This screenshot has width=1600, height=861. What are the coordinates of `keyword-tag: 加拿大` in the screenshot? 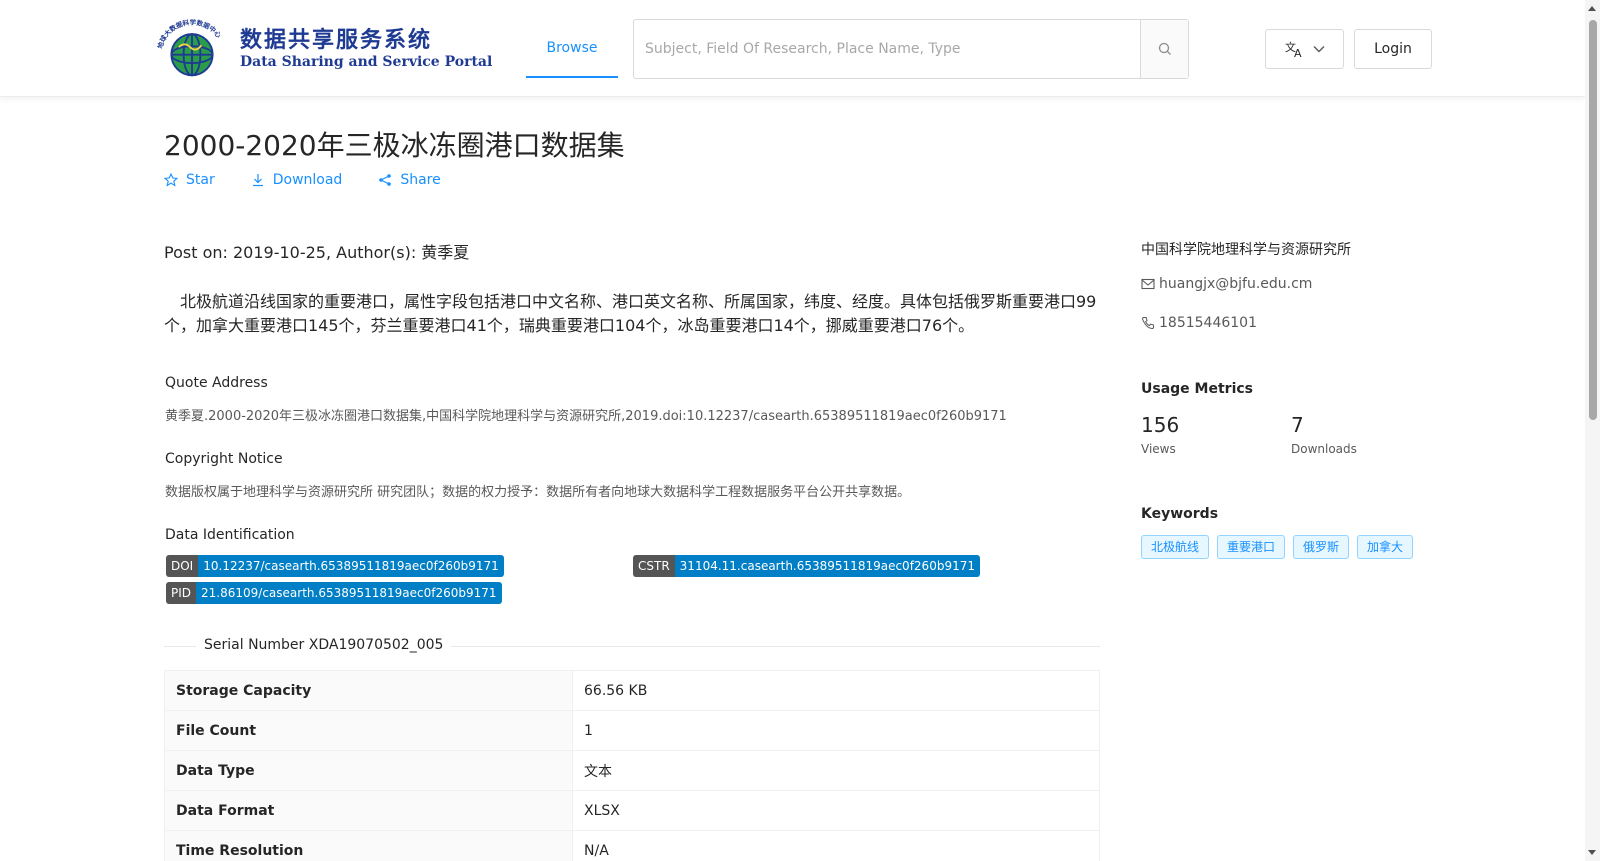 It's located at (1385, 547).